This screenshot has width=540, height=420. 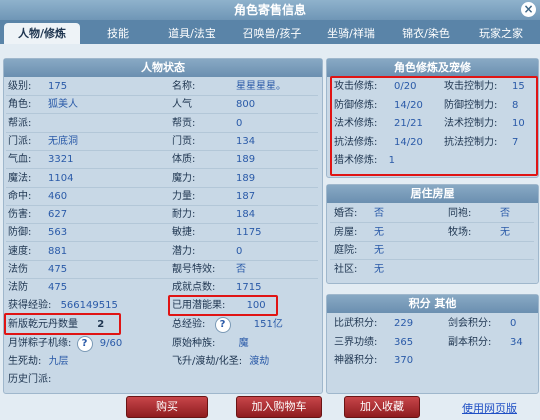 I want to click on status-row-left: 气血: 3321, so click(x=40, y=160).